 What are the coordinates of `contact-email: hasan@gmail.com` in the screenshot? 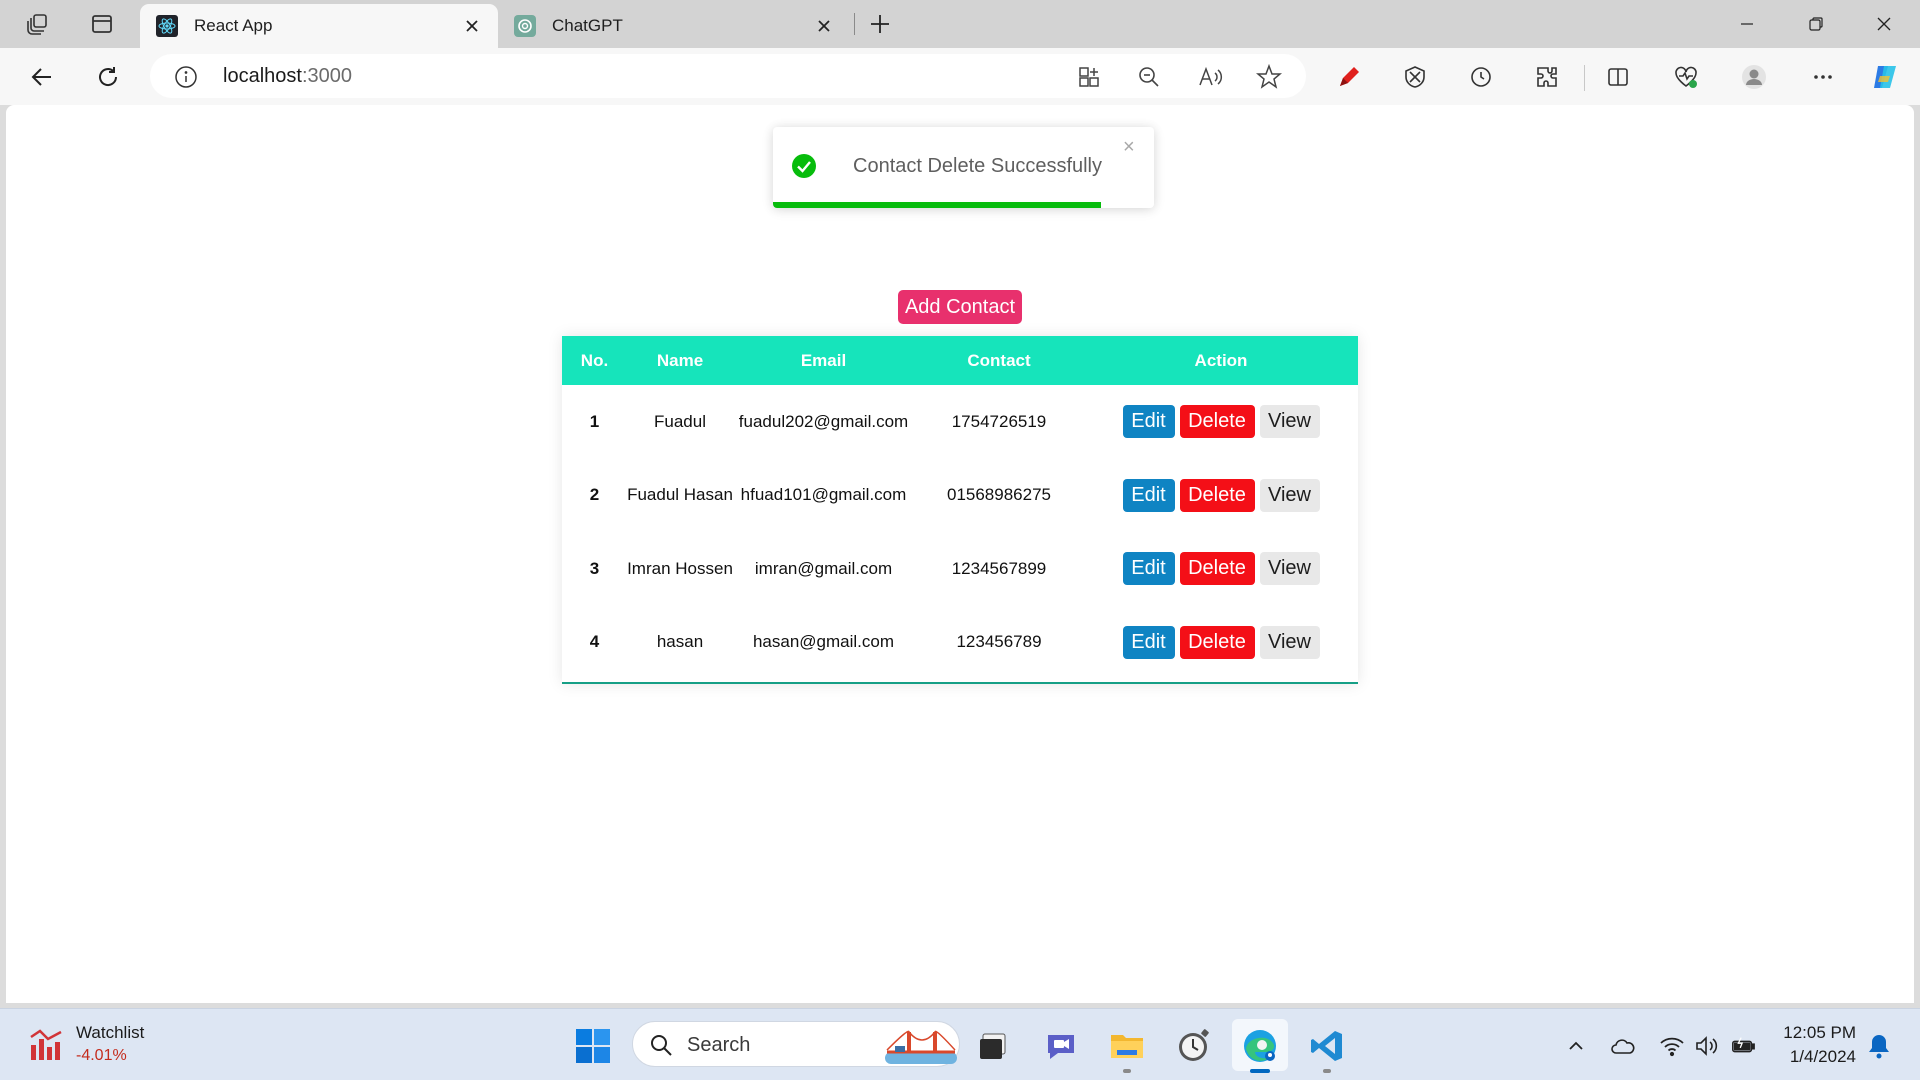 It's located at (823, 642).